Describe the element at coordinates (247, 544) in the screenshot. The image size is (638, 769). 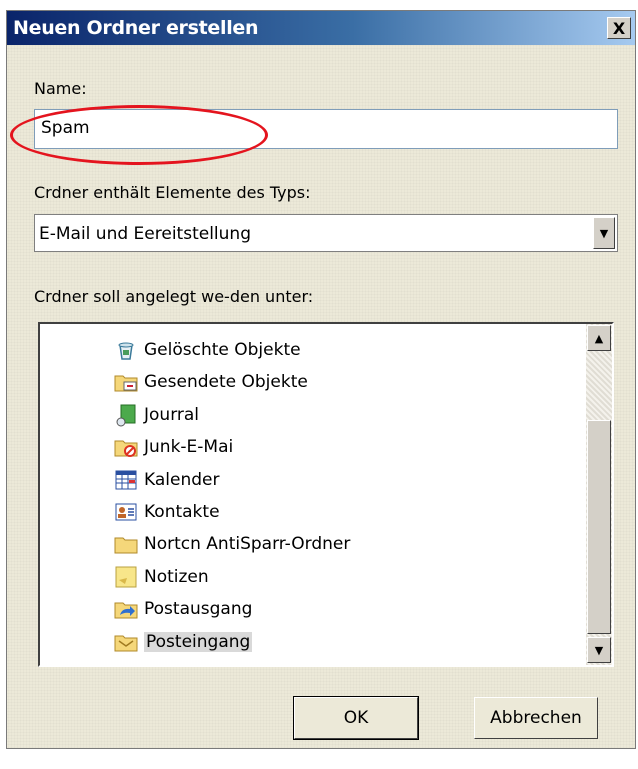
I see `folder-item-label: Nortcn AntiSparr-Ordner` at that location.